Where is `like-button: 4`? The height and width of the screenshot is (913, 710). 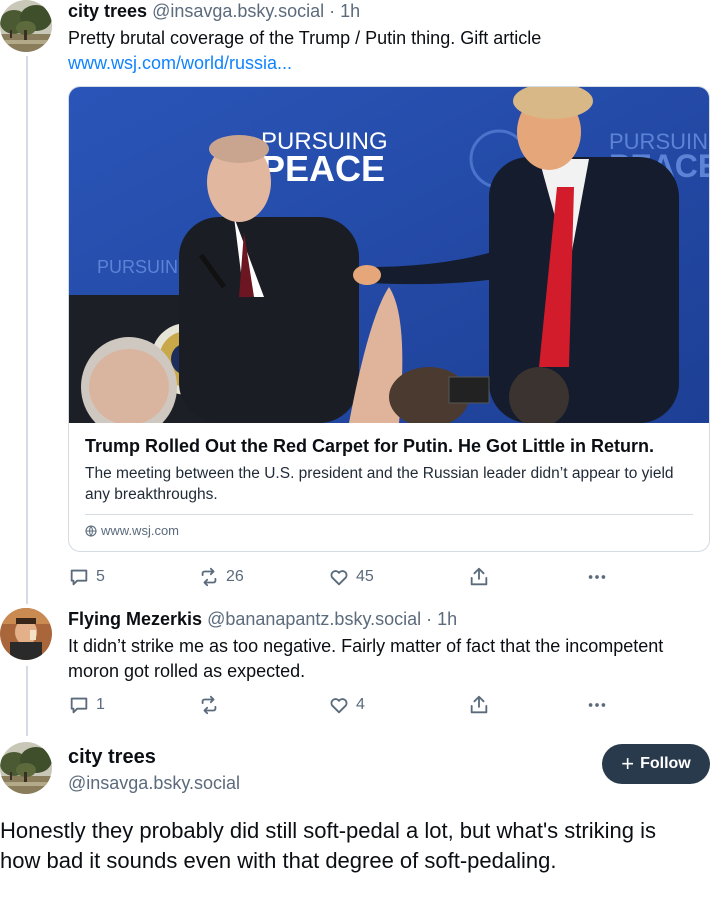 like-button: 4 is located at coordinates (346, 705).